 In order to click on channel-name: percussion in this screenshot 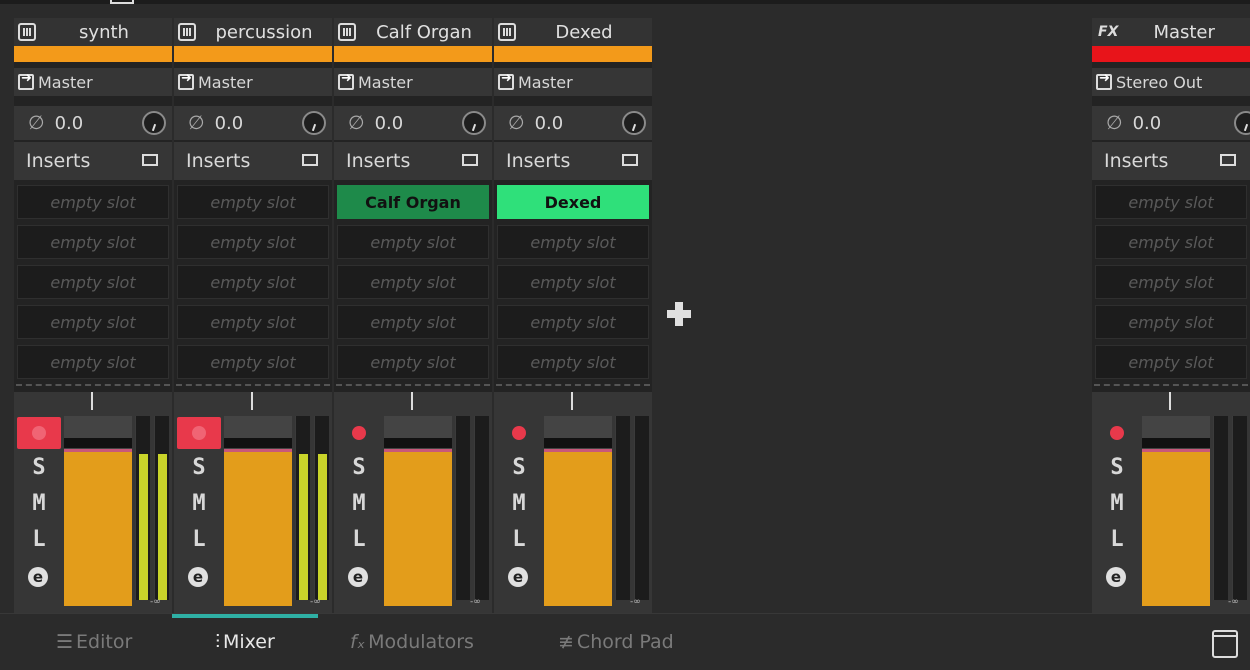, I will do `click(264, 32)`.